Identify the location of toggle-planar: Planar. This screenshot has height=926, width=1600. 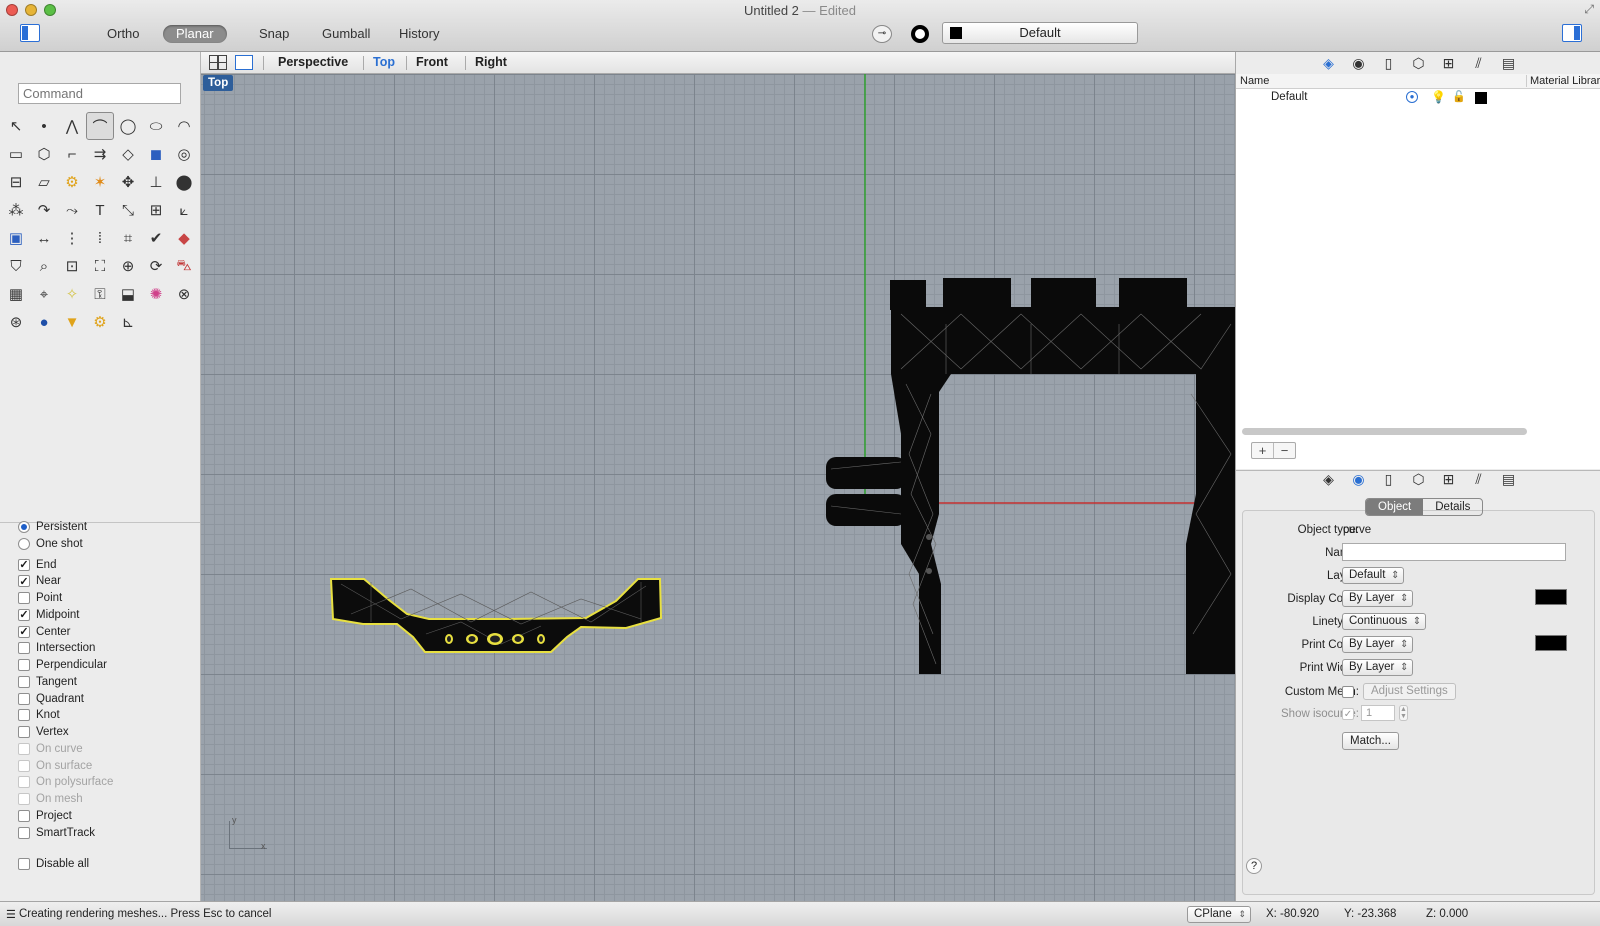
(195, 34).